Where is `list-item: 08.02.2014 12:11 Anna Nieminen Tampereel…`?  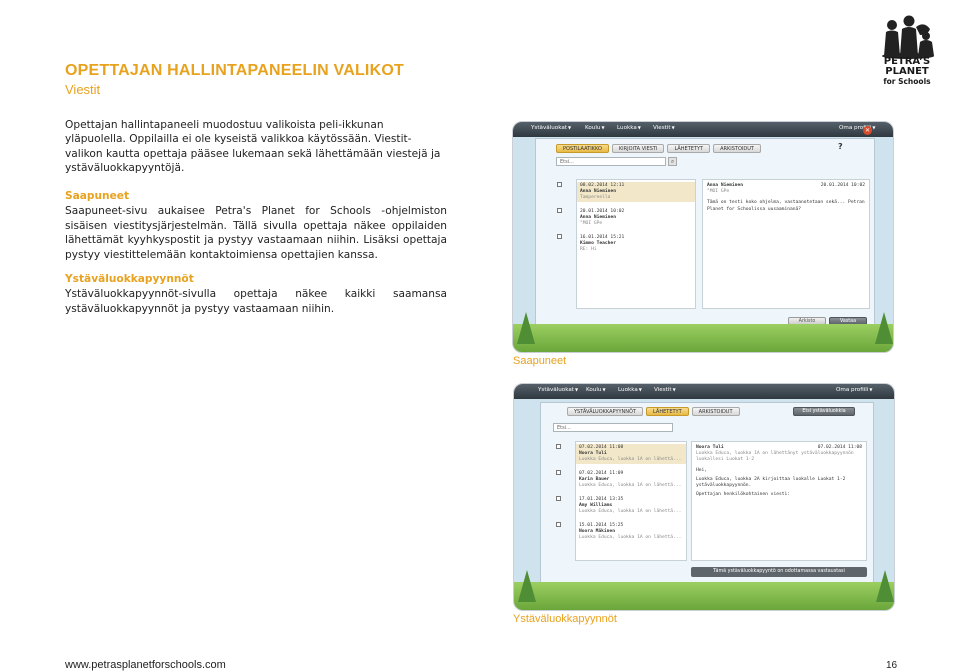
list-item: 08.02.2014 12:11 Anna Nieminen Tampereel… is located at coordinates (626, 192).